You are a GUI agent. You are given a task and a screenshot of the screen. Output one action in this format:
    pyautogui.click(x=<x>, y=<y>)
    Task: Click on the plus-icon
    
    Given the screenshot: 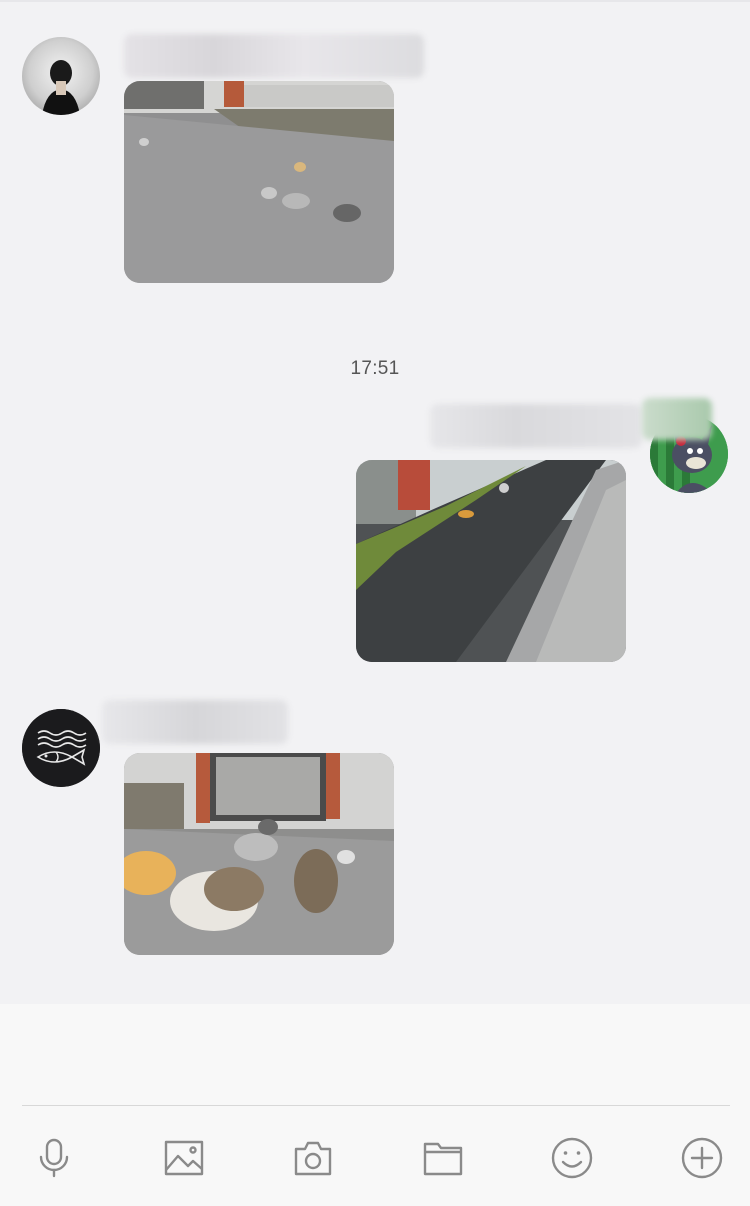 What is the action you would take?
    pyautogui.click(x=702, y=1158)
    